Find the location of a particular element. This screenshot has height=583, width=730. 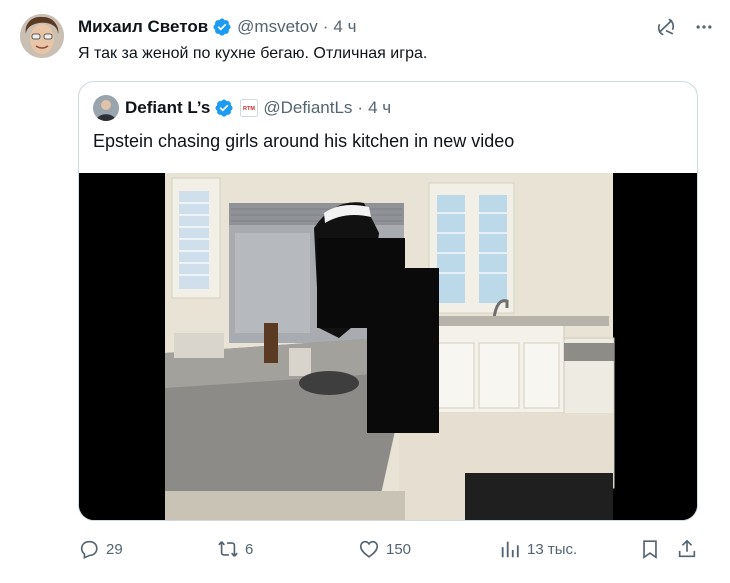

views-count: 13 тыс. is located at coordinates (552, 549).